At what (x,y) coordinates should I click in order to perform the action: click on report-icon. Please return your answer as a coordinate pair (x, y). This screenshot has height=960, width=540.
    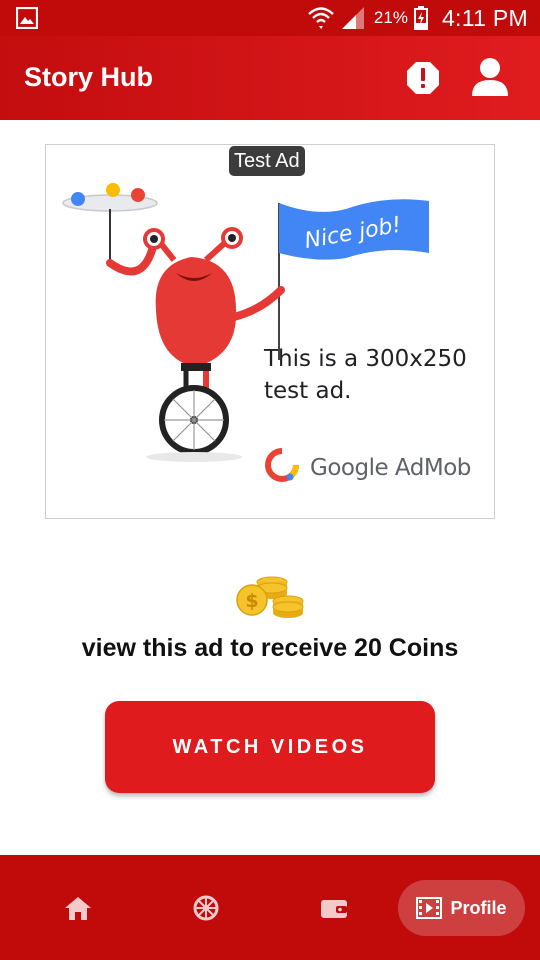
    Looking at the image, I should click on (423, 78).